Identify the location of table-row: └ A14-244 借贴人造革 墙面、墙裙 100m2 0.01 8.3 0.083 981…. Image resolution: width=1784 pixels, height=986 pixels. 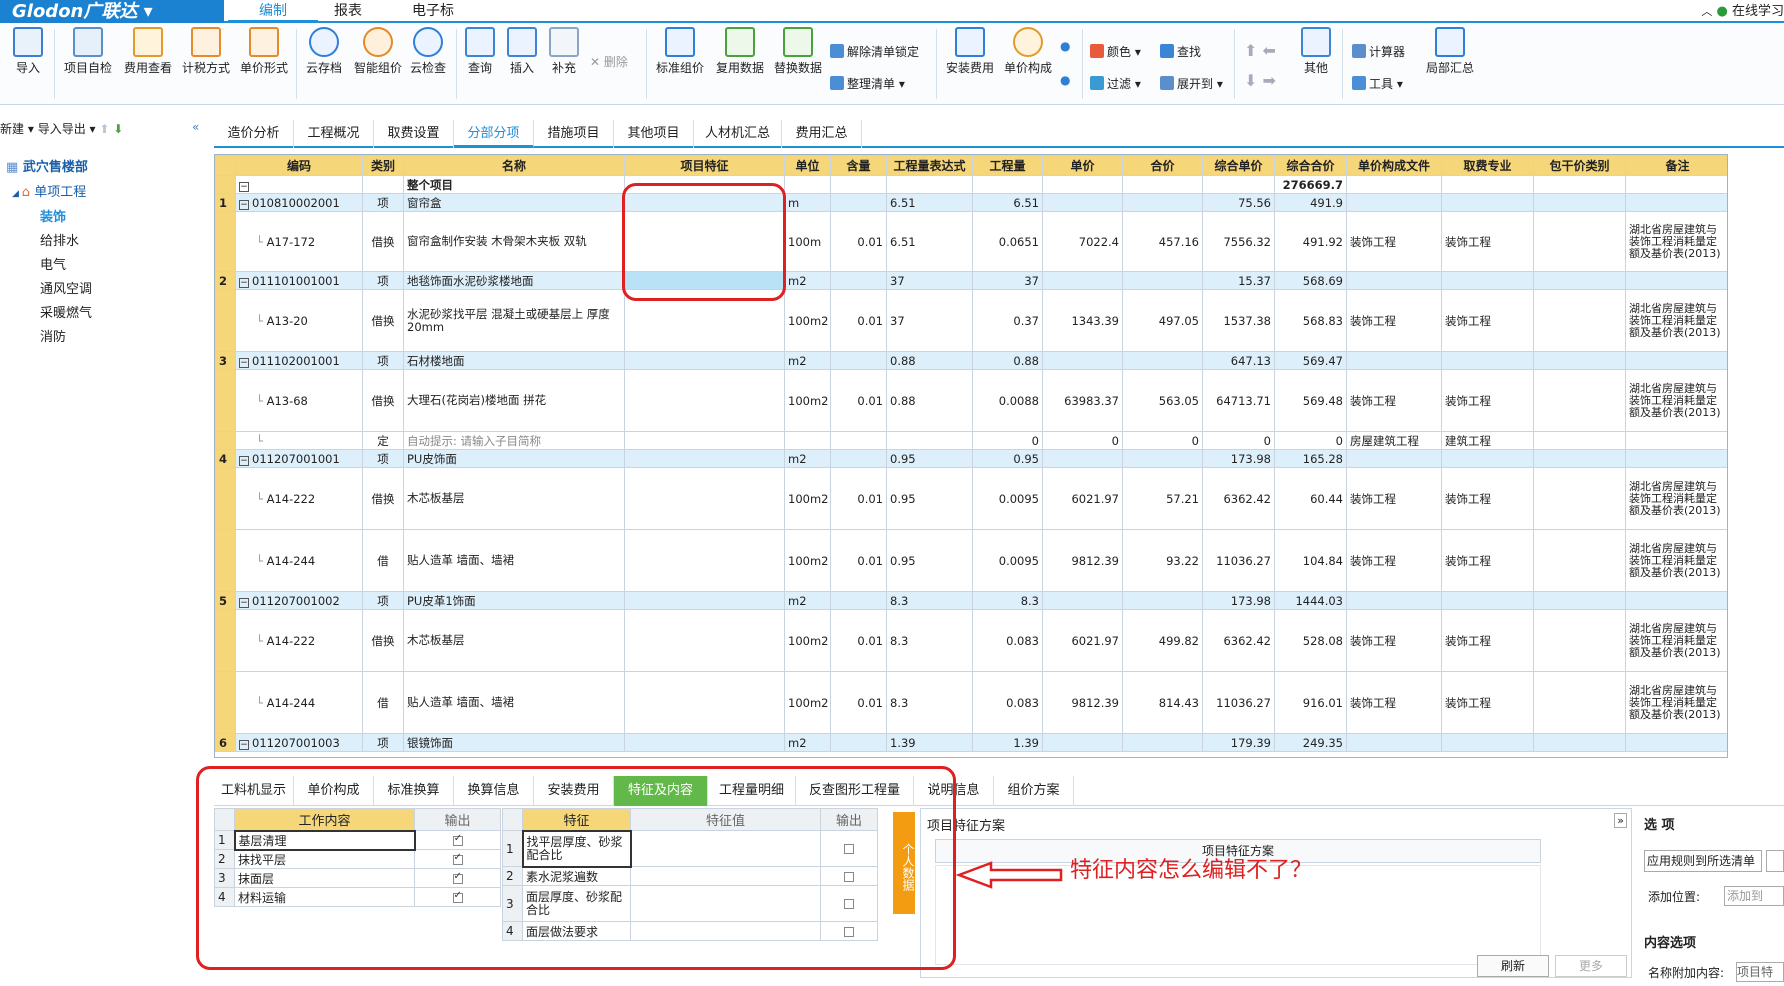
(971, 702).